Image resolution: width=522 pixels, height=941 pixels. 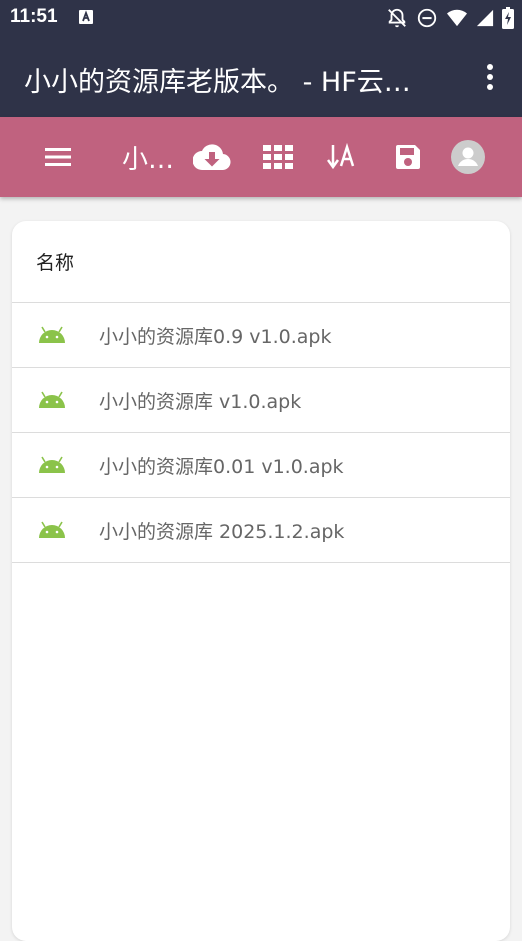 What do you see at coordinates (342, 157) in the screenshot?
I see `sort-by-name-icon` at bounding box center [342, 157].